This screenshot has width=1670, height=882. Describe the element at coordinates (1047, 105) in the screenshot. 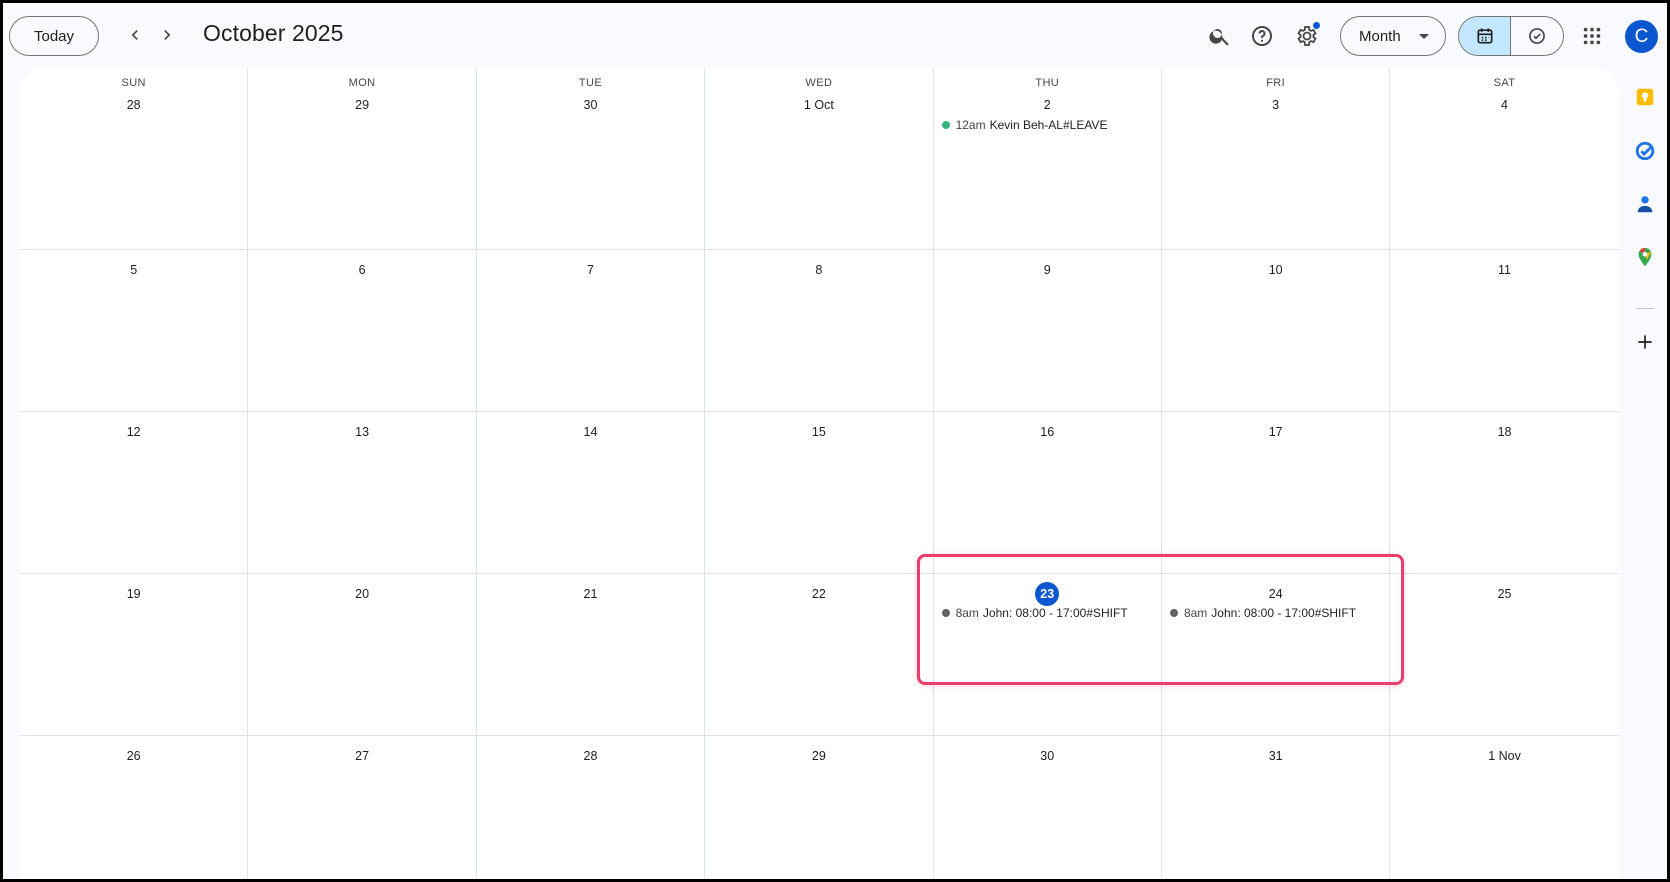

I see `date-number: 2` at that location.